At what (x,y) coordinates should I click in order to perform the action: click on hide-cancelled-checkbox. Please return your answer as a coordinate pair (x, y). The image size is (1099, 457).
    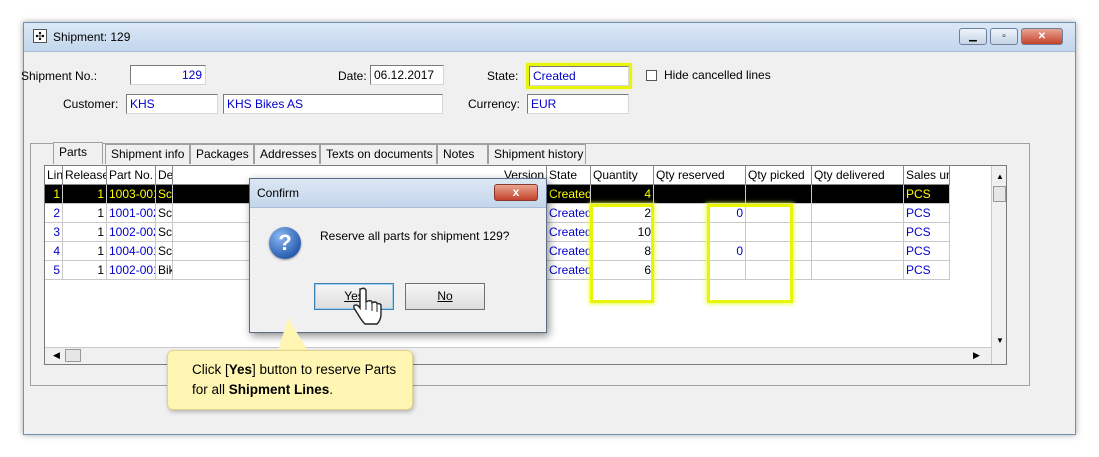
    Looking at the image, I should click on (651, 75).